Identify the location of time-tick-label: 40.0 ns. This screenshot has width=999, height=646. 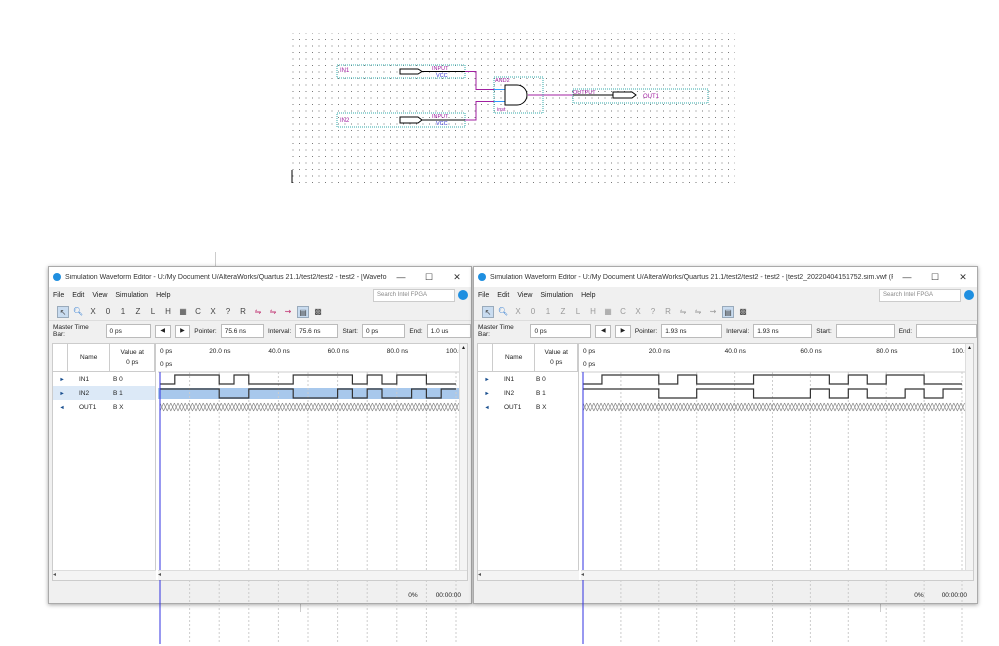
(279, 351).